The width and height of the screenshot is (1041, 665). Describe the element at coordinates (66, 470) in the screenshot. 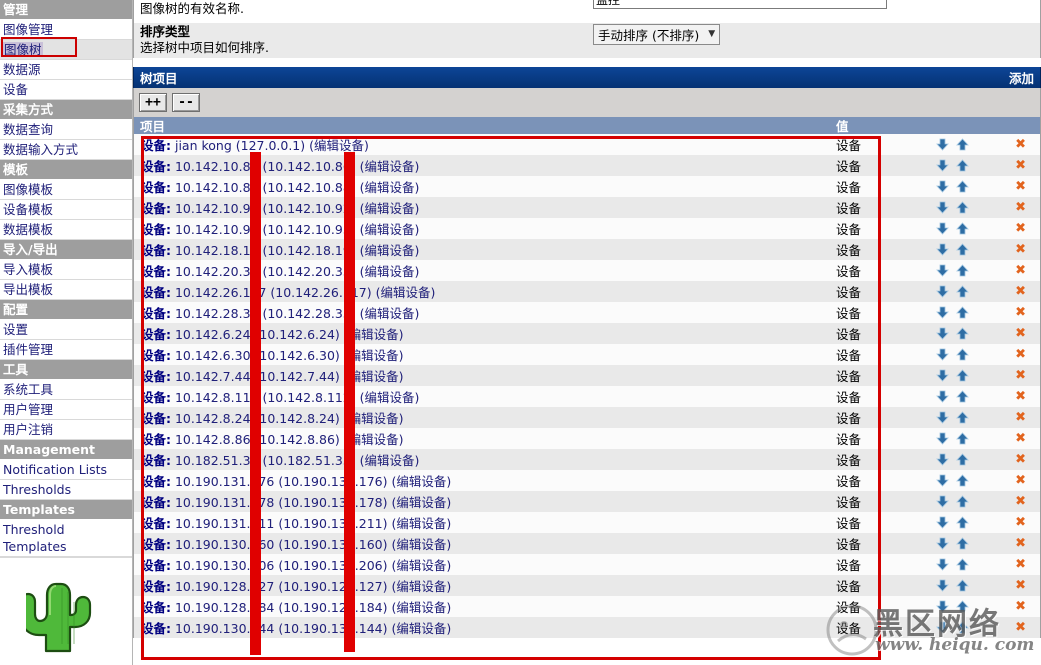

I see `sidebar-item-23: Notification Lists` at that location.